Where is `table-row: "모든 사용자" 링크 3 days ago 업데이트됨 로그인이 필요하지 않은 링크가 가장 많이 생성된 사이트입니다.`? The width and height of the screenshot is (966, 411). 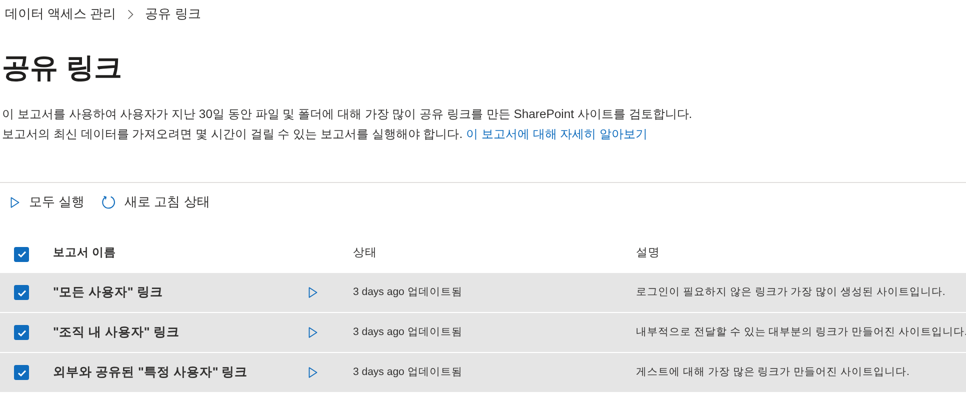 table-row: "모든 사용자" 링크 3 days ago 업데이트됨 로그인이 필요하지 않은 링크가 가장 많이 생성된 사이트입니다. is located at coordinates (483, 292).